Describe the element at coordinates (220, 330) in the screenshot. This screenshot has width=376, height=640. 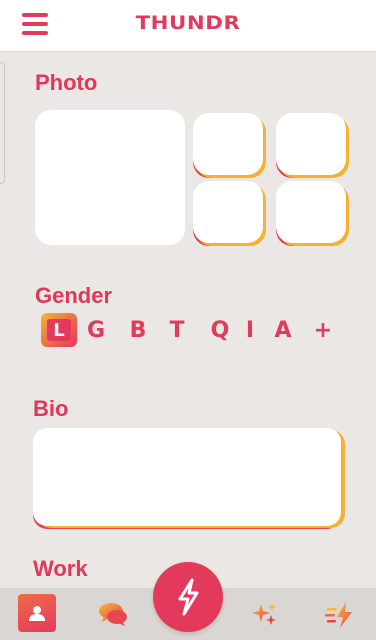
I see `gender-option-q: Q` at that location.